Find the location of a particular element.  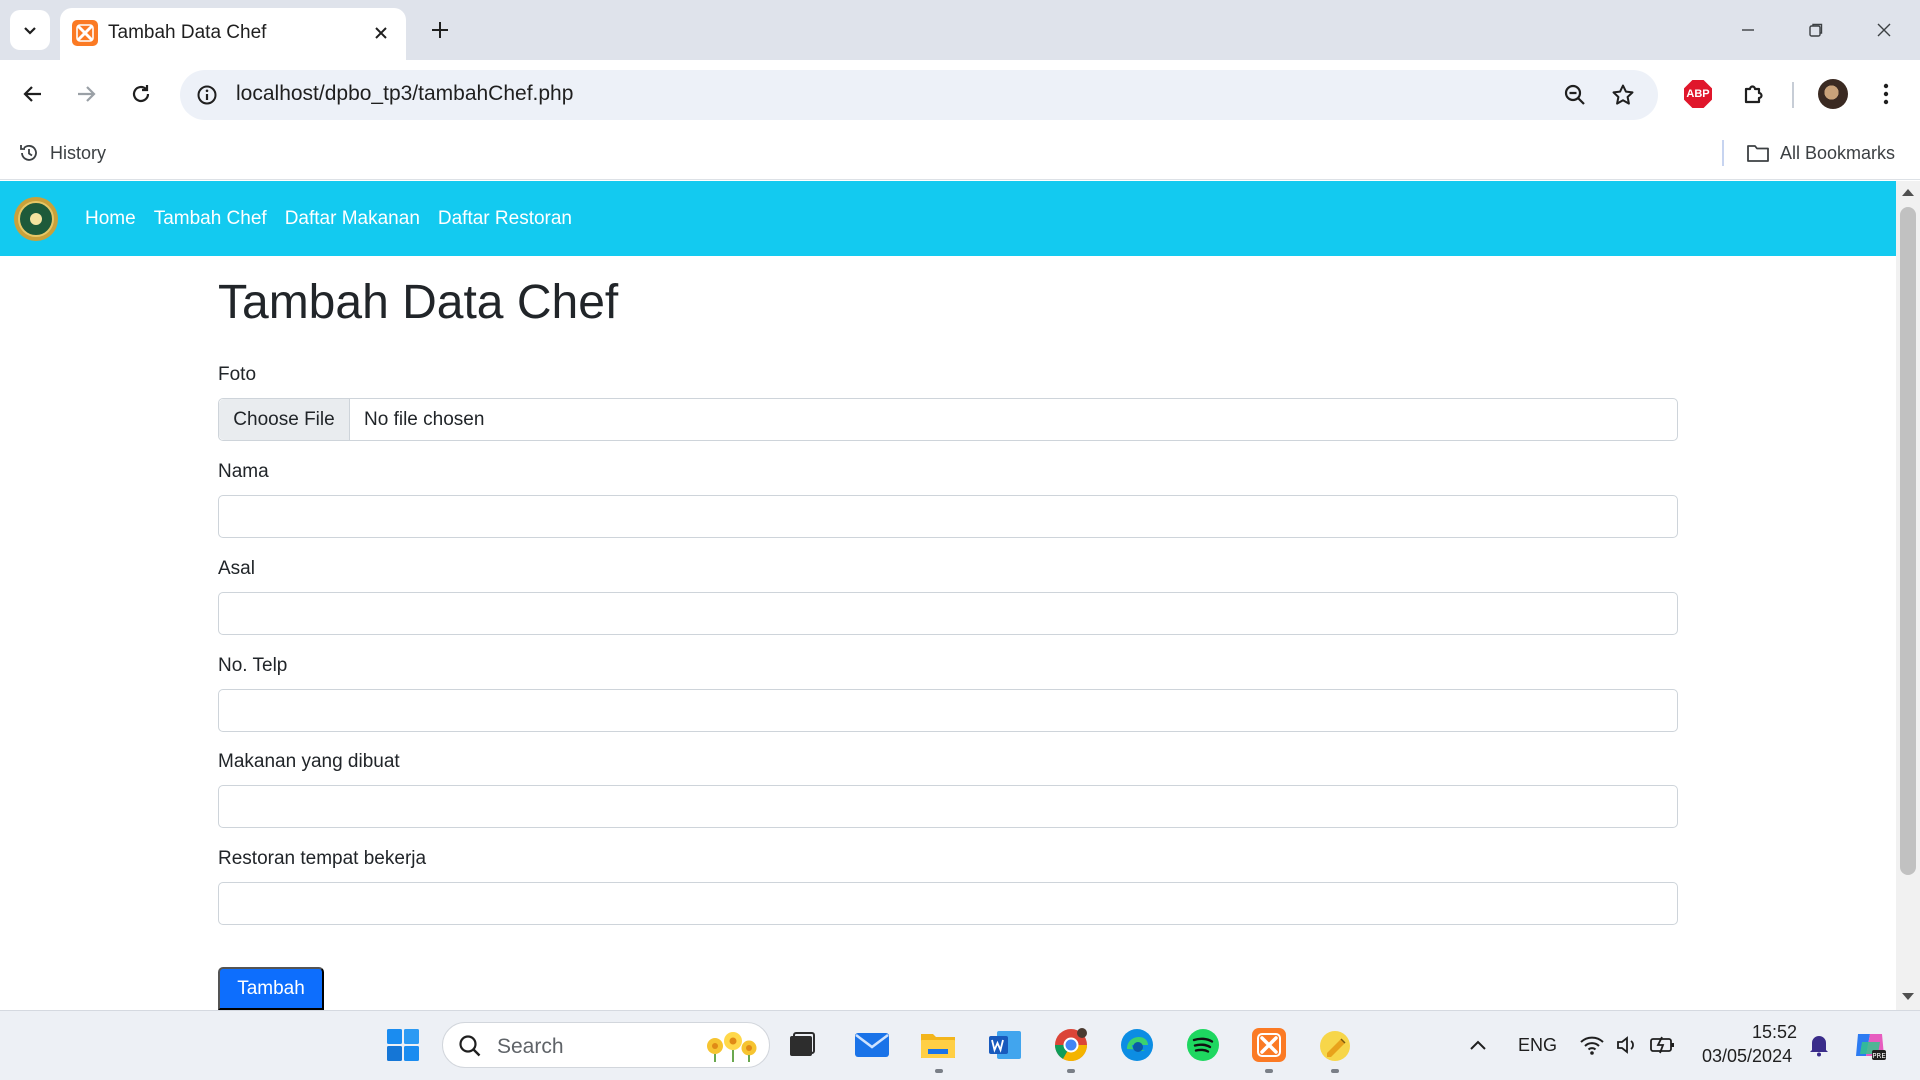

xampp-app-button is located at coordinates (1269, 1045).